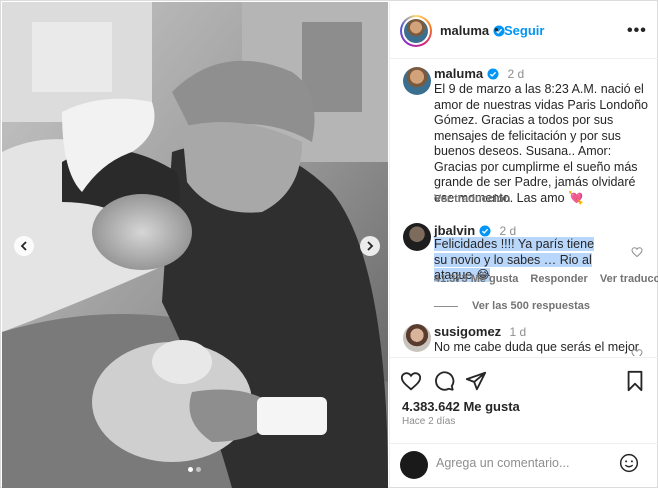  What do you see at coordinates (454, 230) in the screenshot?
I see `comment-username: jbalvin` at bounding box center [454, 230].